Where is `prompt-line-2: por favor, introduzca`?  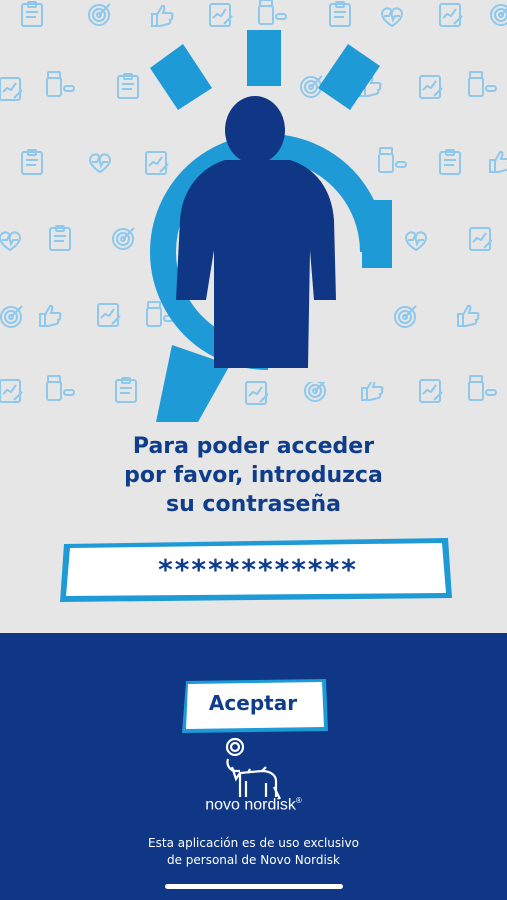
prompt-line-2: por favor, introduzca is located at coordinates (253, 475).